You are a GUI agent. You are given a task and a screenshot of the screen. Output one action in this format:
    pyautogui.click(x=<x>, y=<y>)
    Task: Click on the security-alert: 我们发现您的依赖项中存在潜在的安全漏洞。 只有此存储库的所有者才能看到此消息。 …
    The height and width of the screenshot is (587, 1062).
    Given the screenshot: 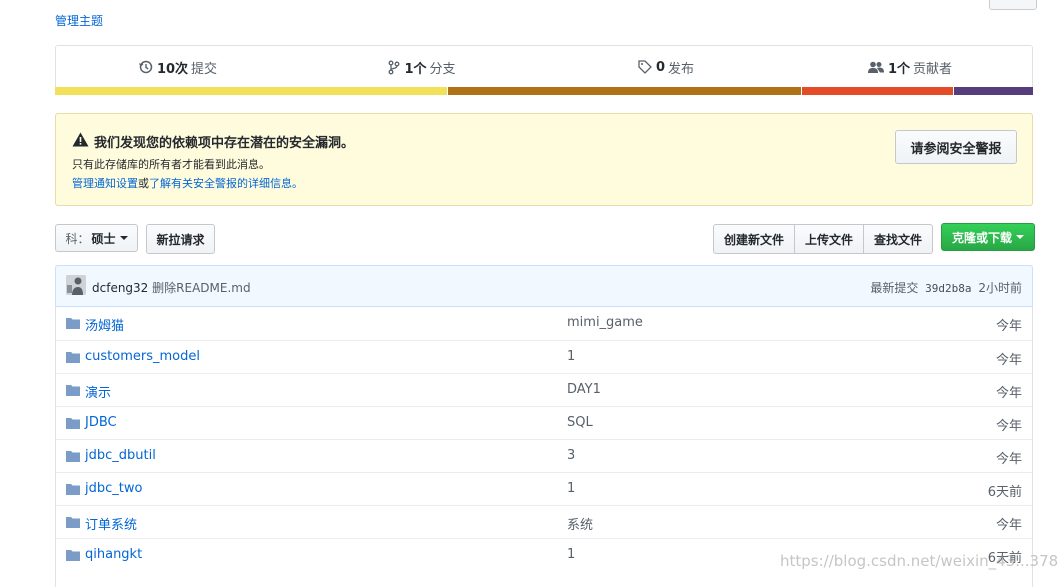 What is the action you would take?
    pyautogui.click(x=544, y=159)
    